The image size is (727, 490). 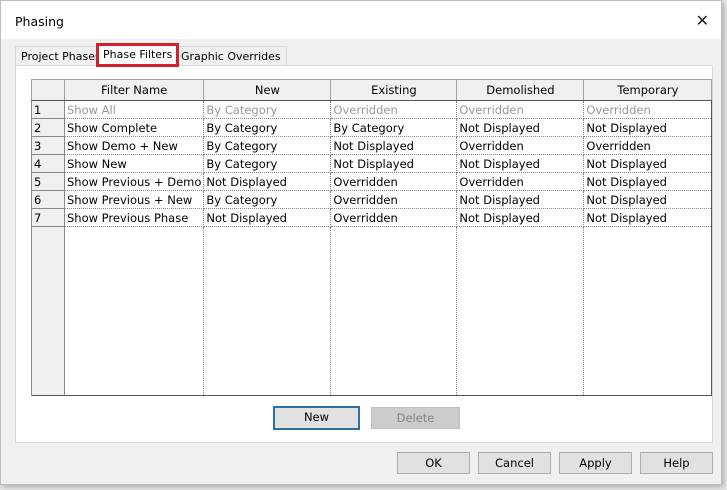 What do you see at coordinates (267, 311) in the screenshot?
I see `empty-cell-new` at bounding box center [267, 311].